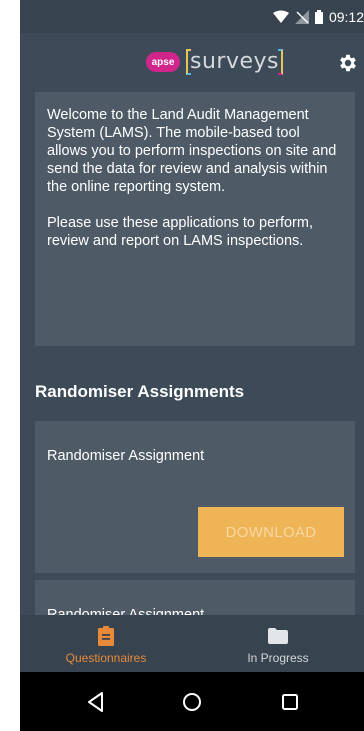 The height and width of the screenshot is (731, 364). I want to click on battery-icon, so click(318, 17).